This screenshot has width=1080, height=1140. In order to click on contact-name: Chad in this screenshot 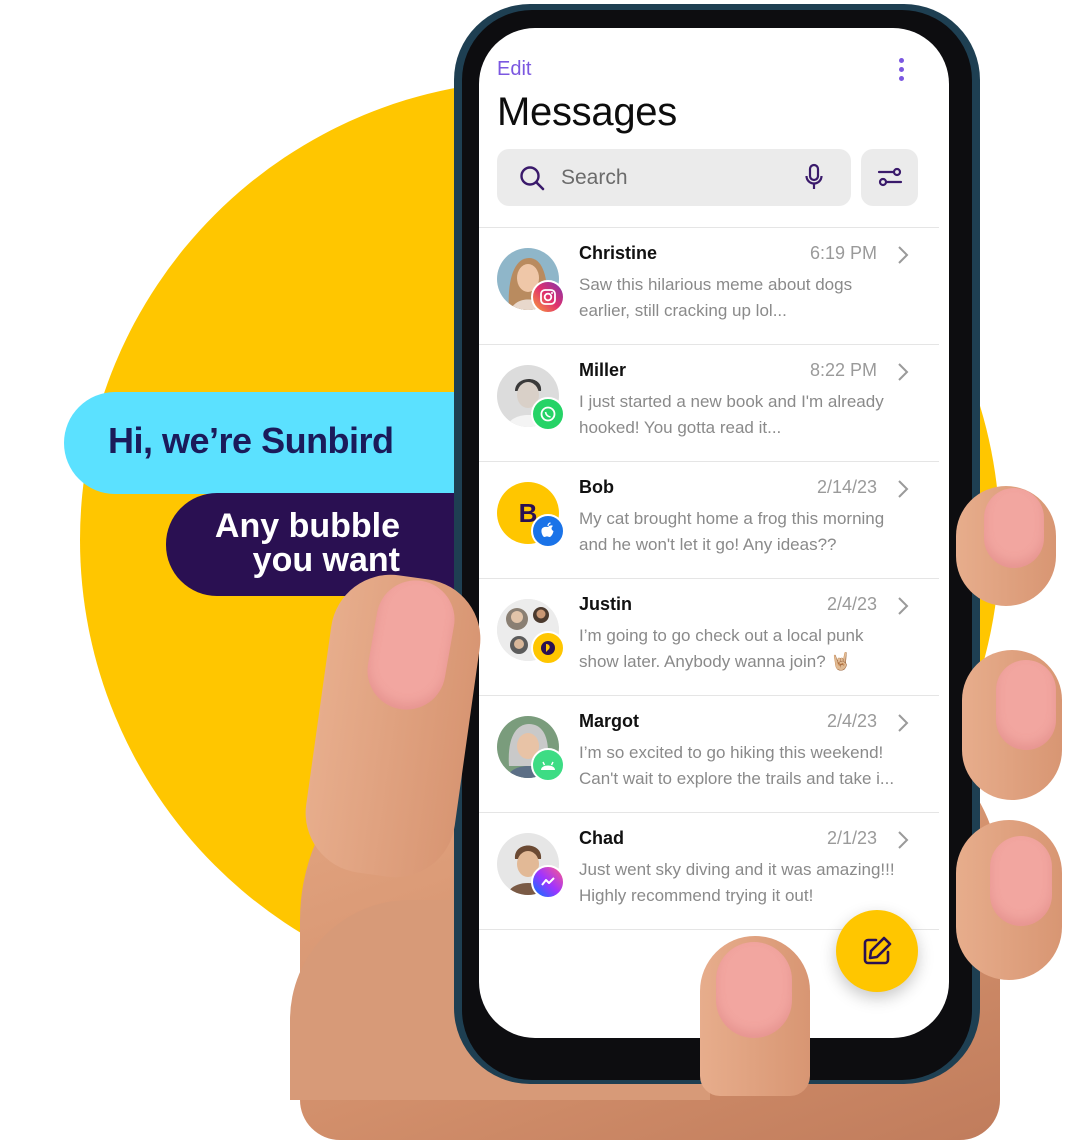, I will do `click(601, 838)`.